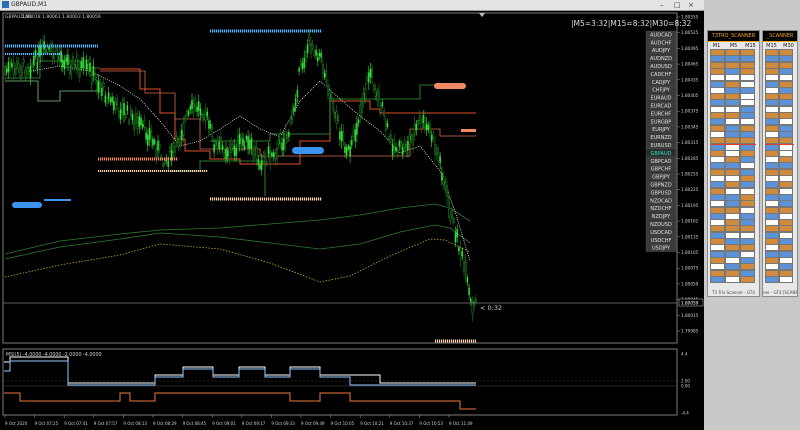  I want to click on pair-button-gbpjpy: GBPJPY, so click(661, 176).